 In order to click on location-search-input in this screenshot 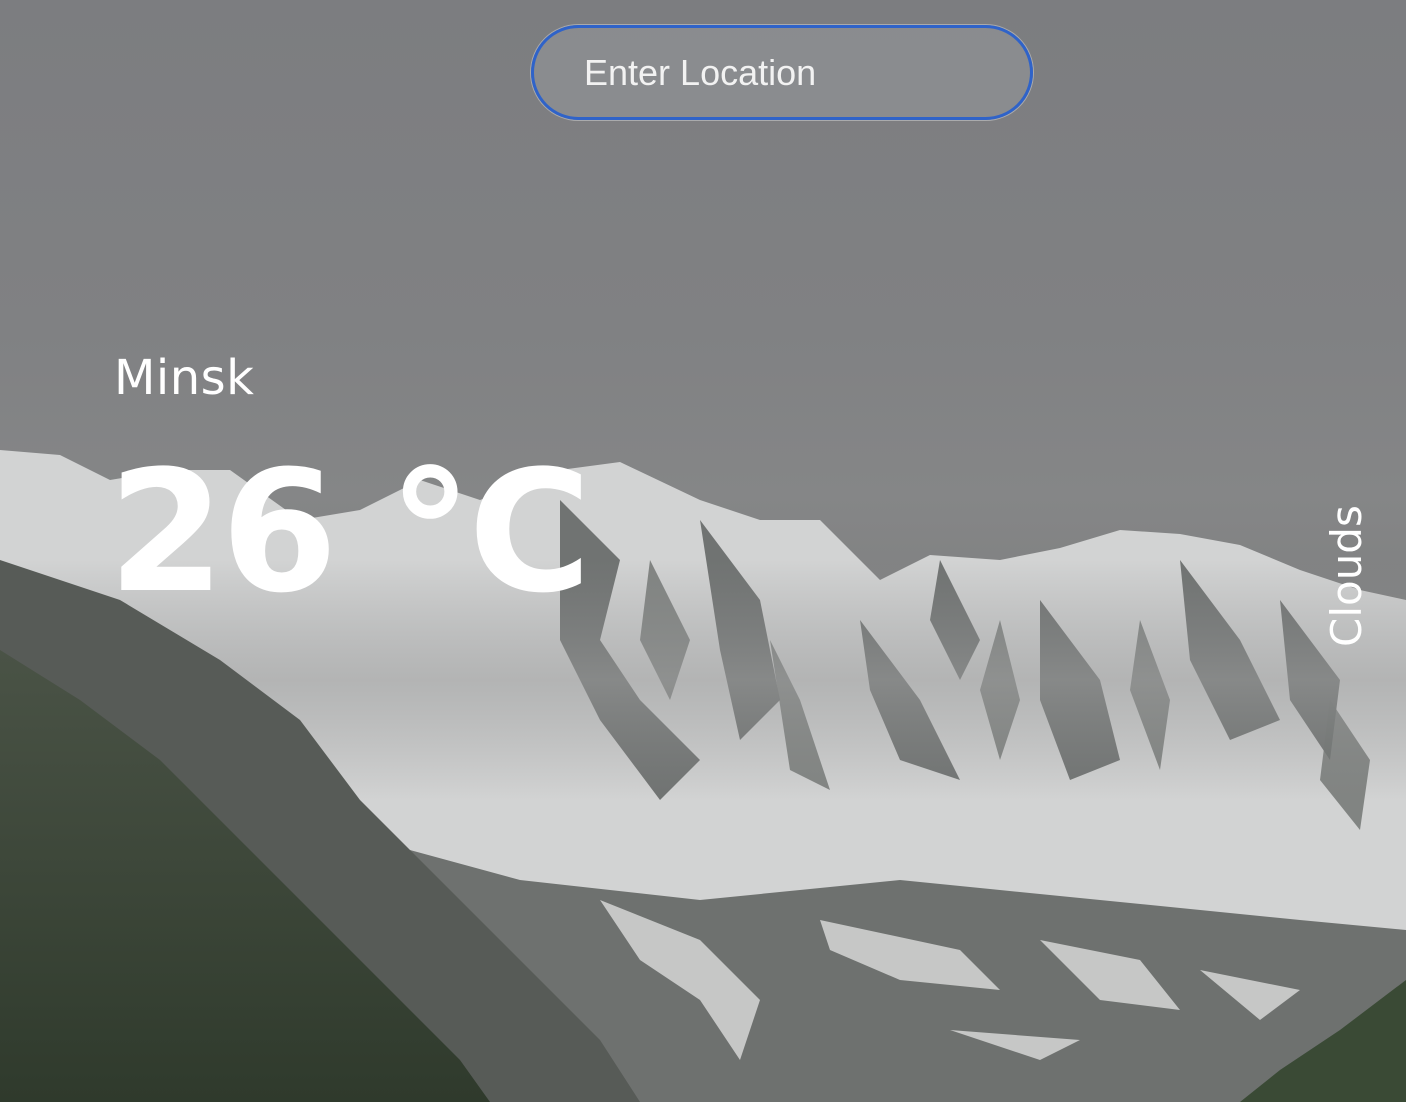, I will do `click(782, 72)`.